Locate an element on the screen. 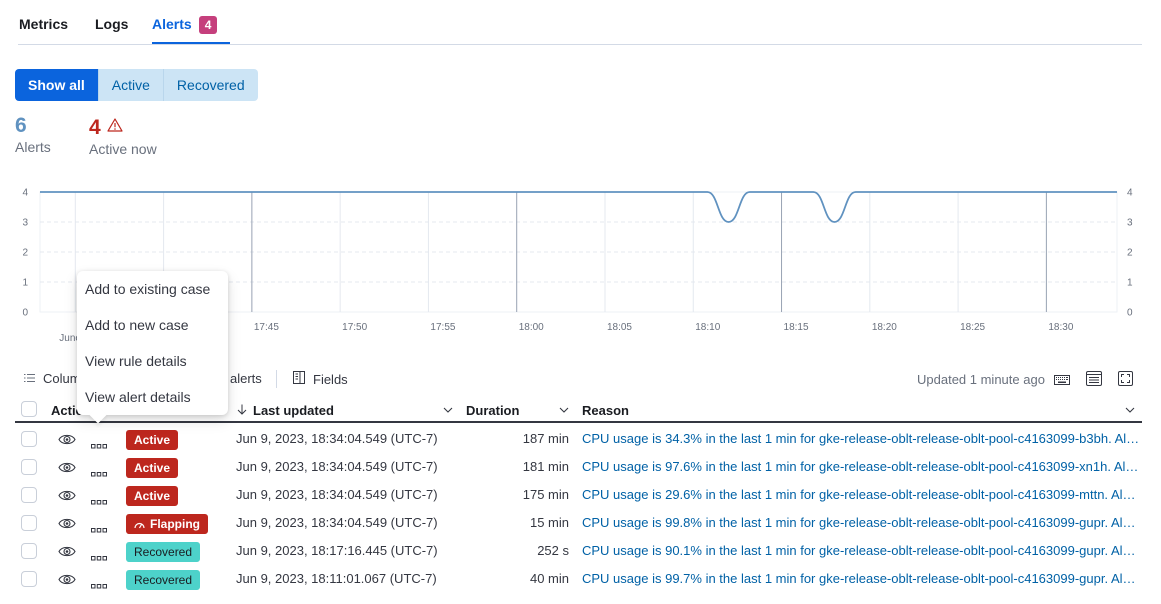 The height and width of the screenshot is (604, 1161). warning-icon is located at coordinates (115, 126).